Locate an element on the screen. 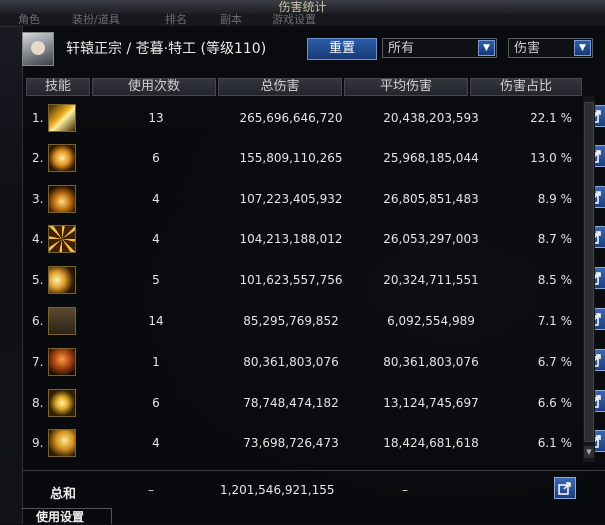 This screenshot has height=525, width=605. row-uses: 14 is located at coordinates (156, 321).